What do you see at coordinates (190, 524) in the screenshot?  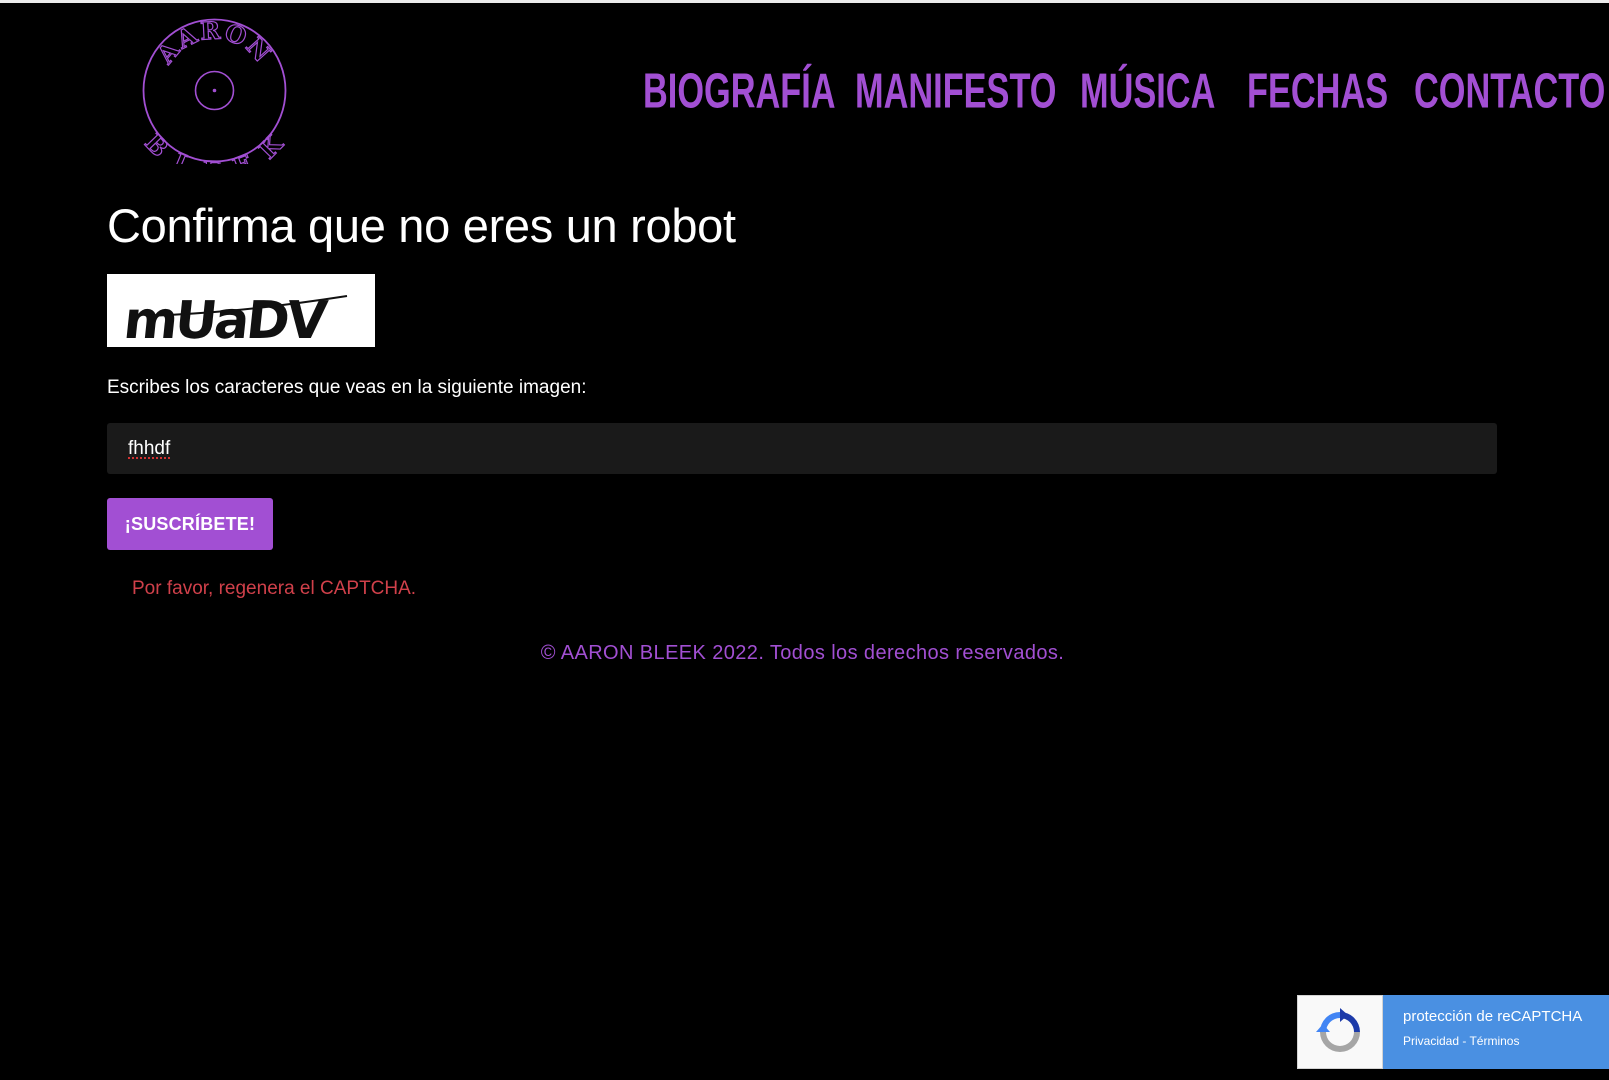 I see `subscribe-button: ¡SUSCRÍBETE!` at bounding box center [190, 524].